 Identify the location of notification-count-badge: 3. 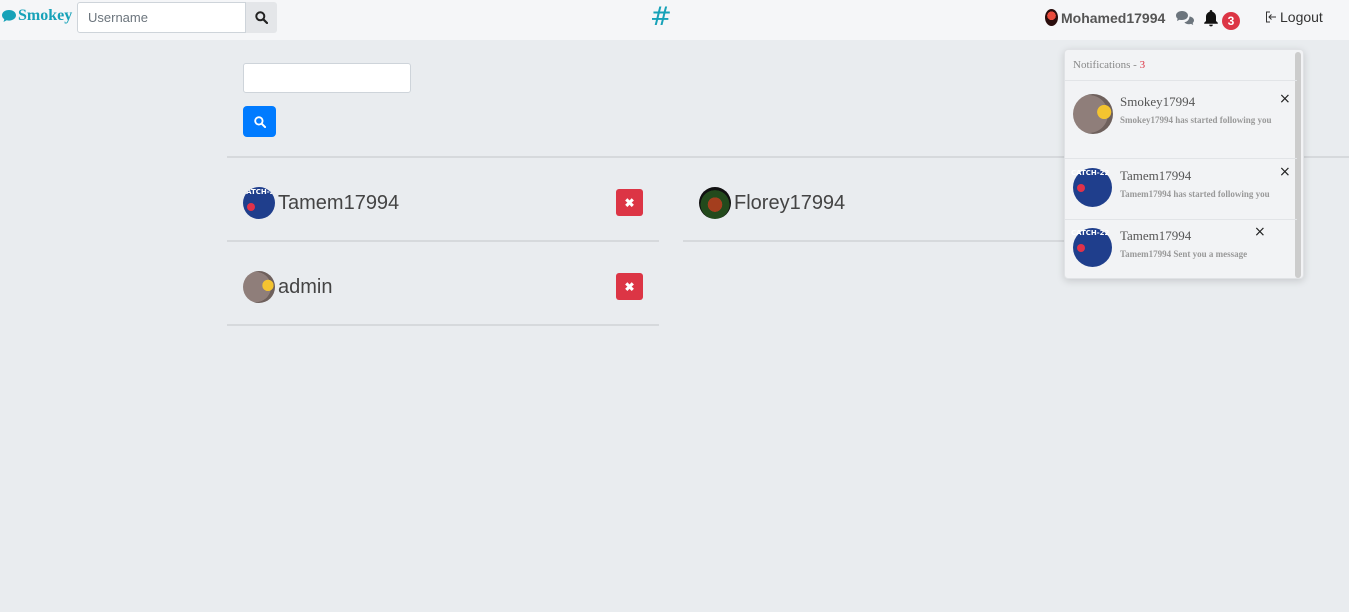
(1231, 21).